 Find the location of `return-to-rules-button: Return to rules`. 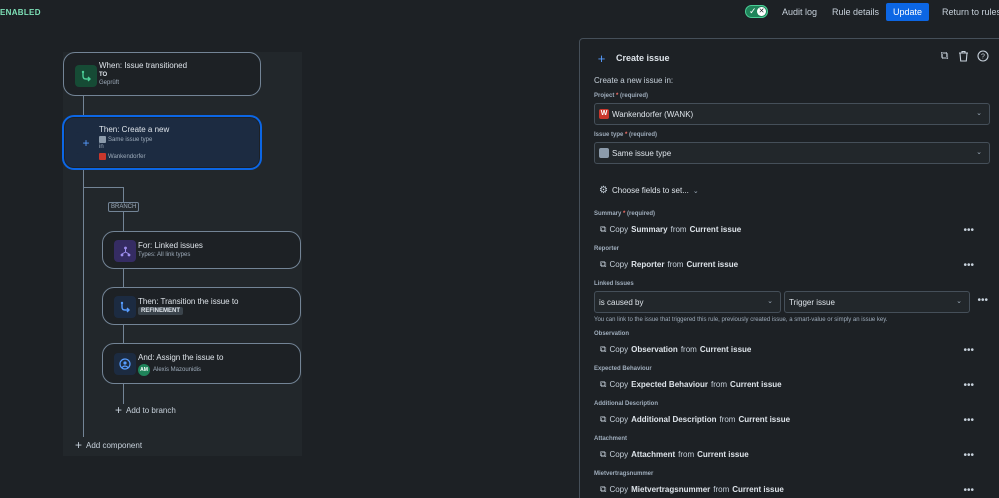

return-to-rules-button: Return to rules is located at coordinates (970, 12).